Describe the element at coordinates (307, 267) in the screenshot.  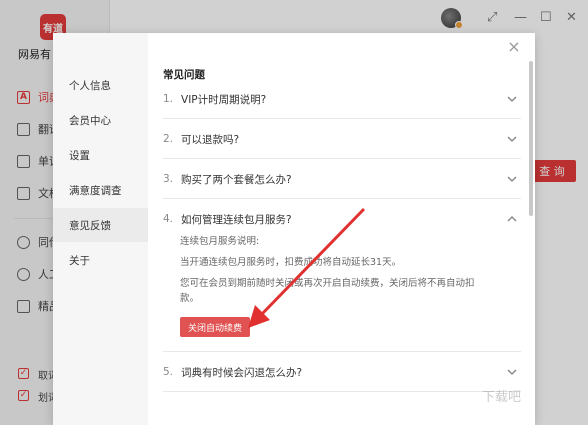
I see `annotation-arrow-icon` at that location.